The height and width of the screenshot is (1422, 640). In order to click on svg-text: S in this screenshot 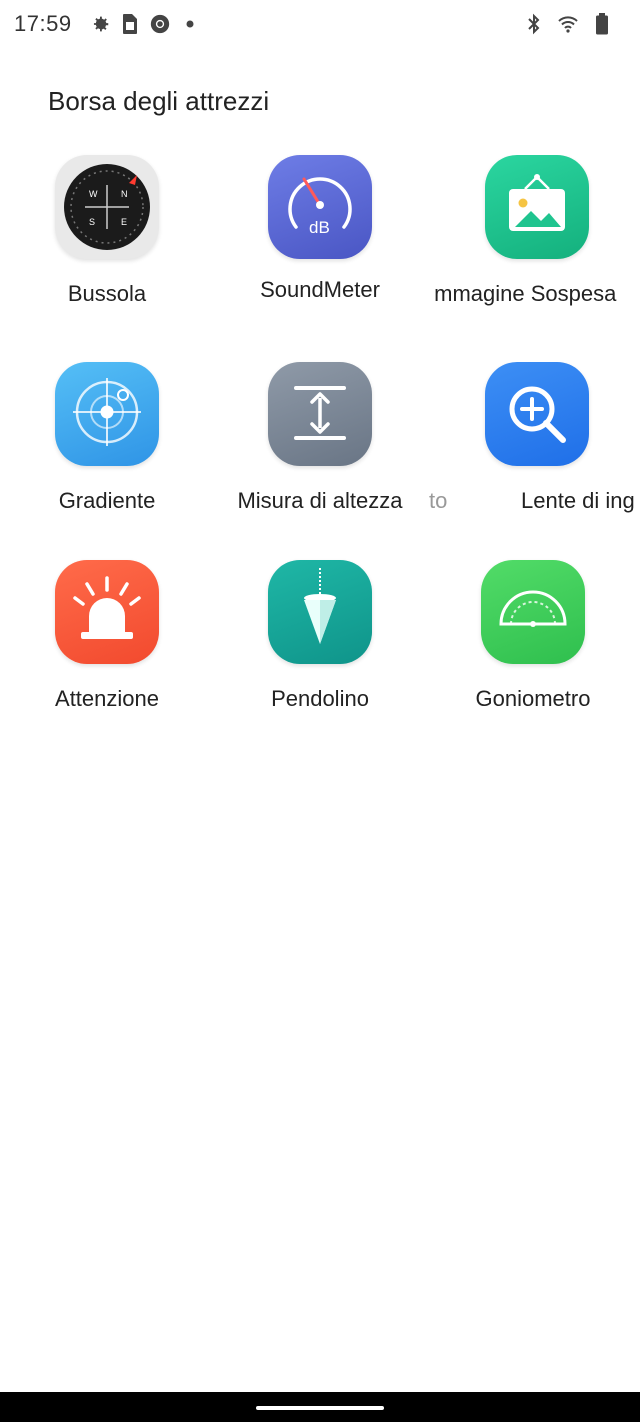, I will do `click(92, 222)`.